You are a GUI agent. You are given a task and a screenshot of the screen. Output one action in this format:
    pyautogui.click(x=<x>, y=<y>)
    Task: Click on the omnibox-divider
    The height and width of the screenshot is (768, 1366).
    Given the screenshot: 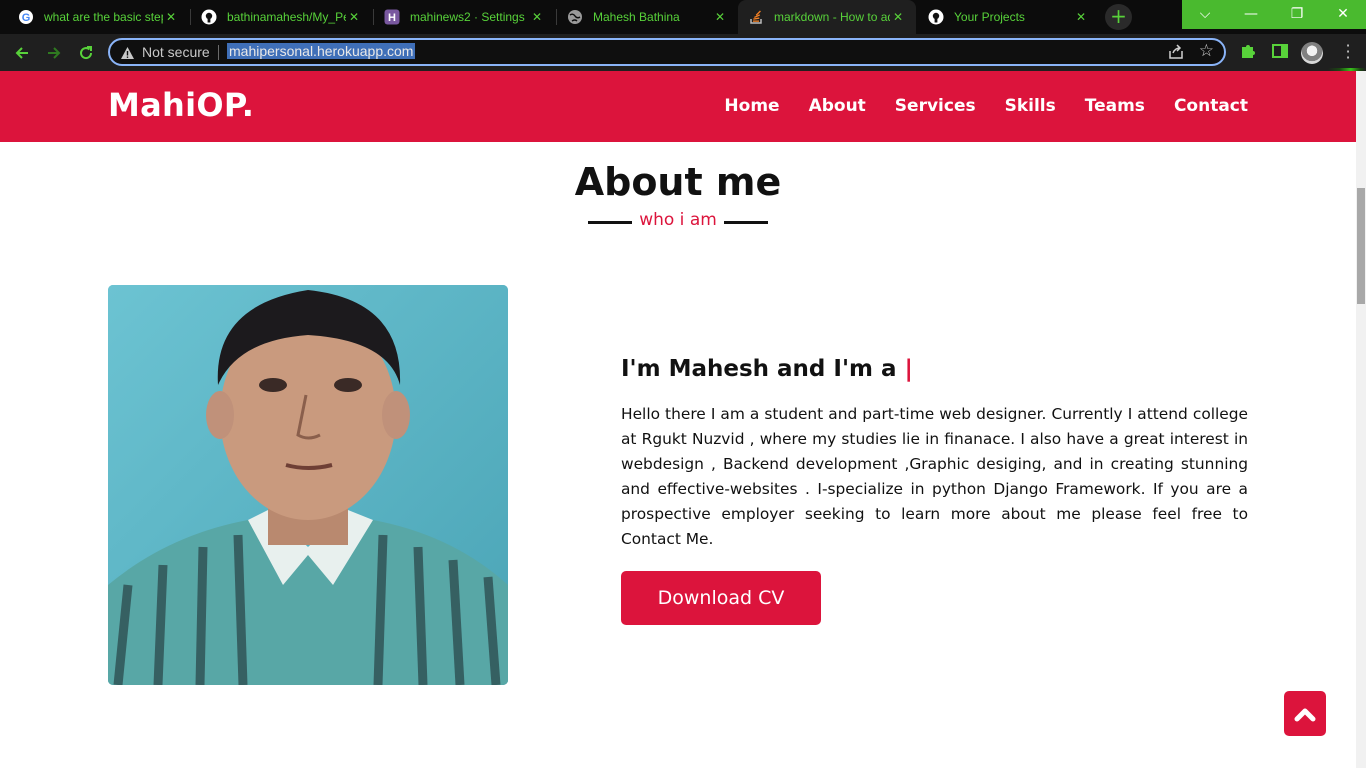 What is the action you would take?
    pyautogui.click(x=218, y=52)
    